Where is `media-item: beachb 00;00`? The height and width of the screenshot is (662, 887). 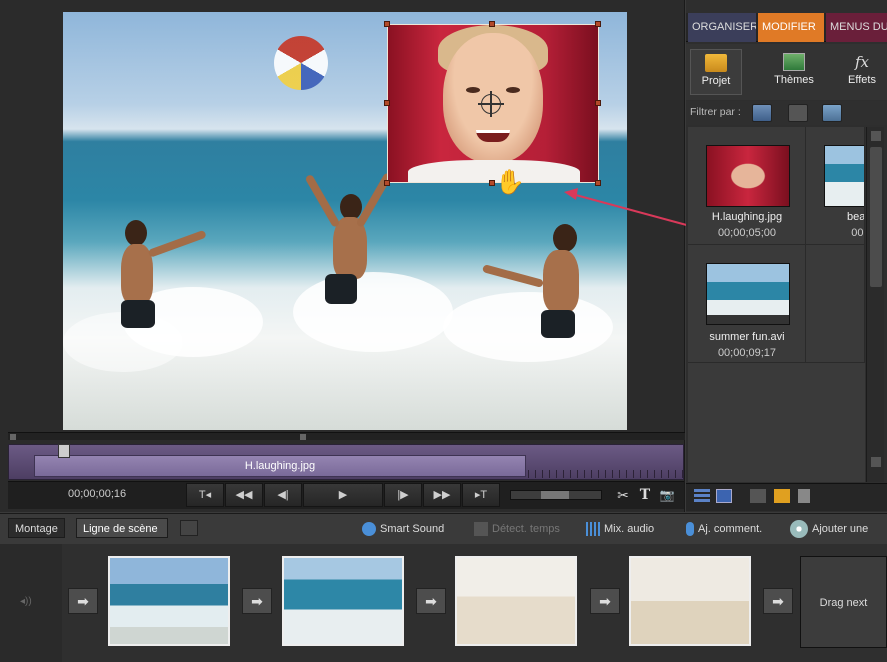
media-item: beachb 00;00 is located at coordinates (835, 186).